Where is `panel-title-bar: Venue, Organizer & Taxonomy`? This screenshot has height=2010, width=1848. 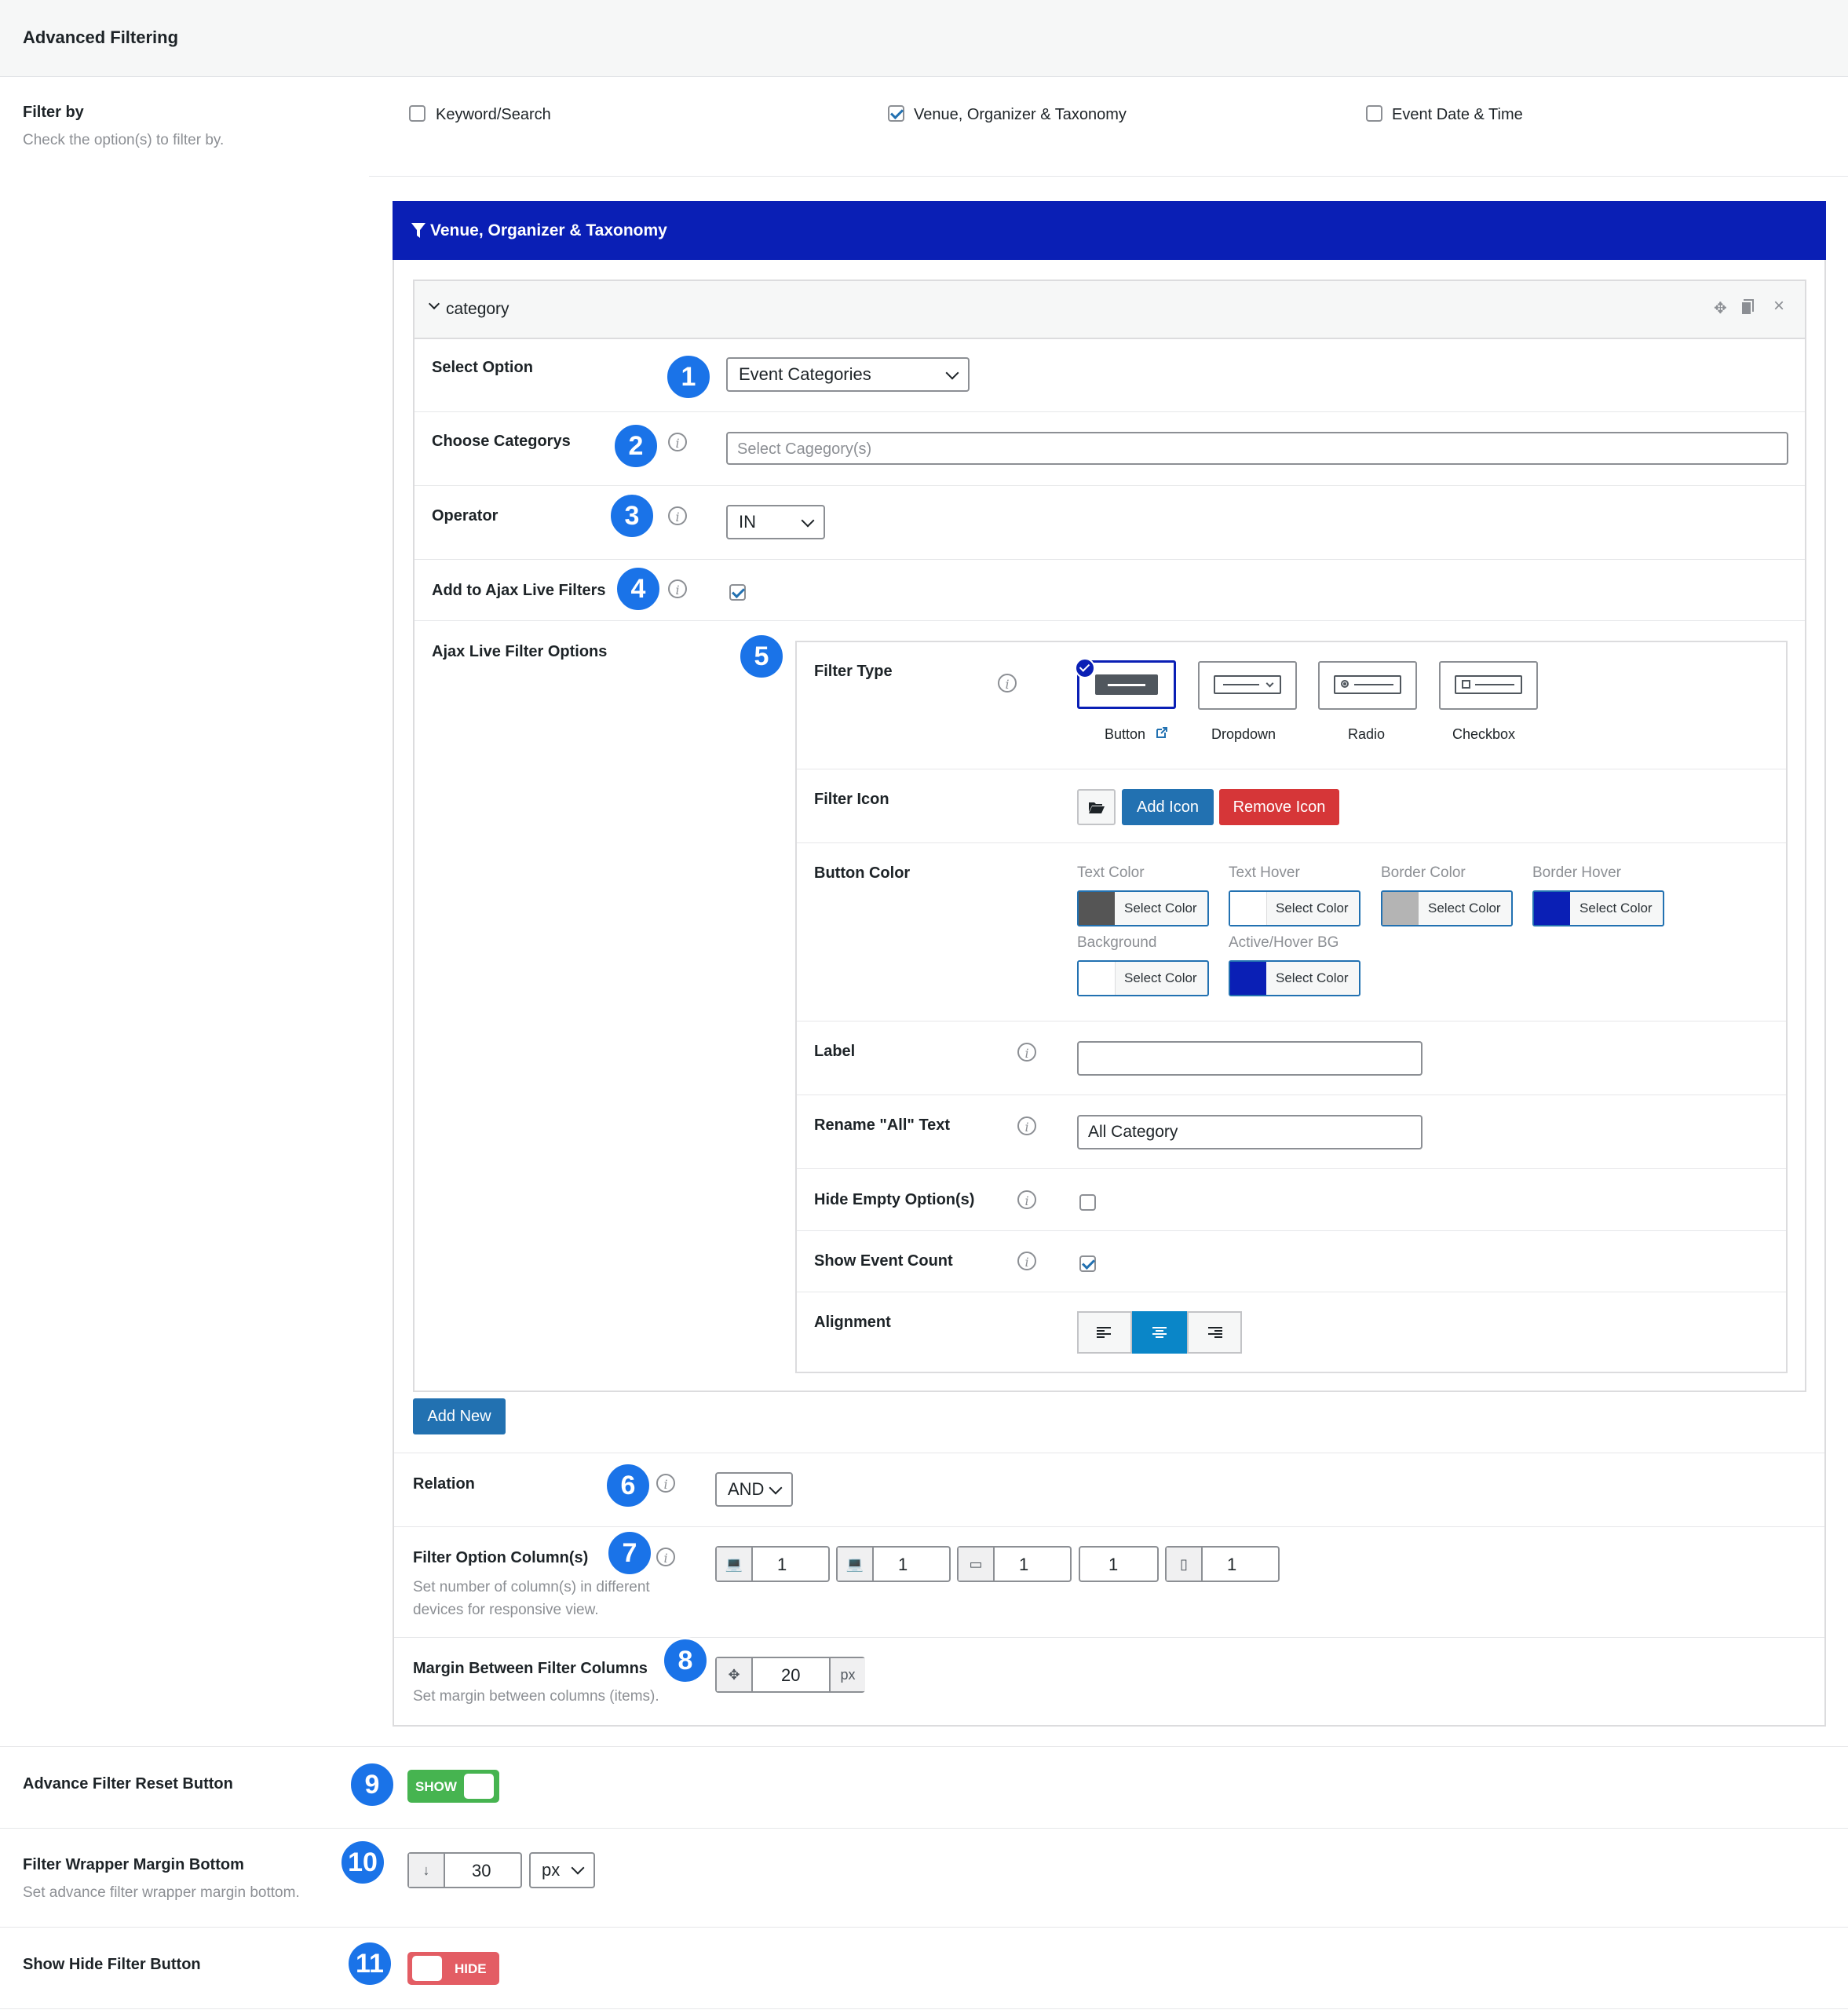 panel-title-bar: Venue, Organizer & Taxonomy is located at coordinates (1109, 230).